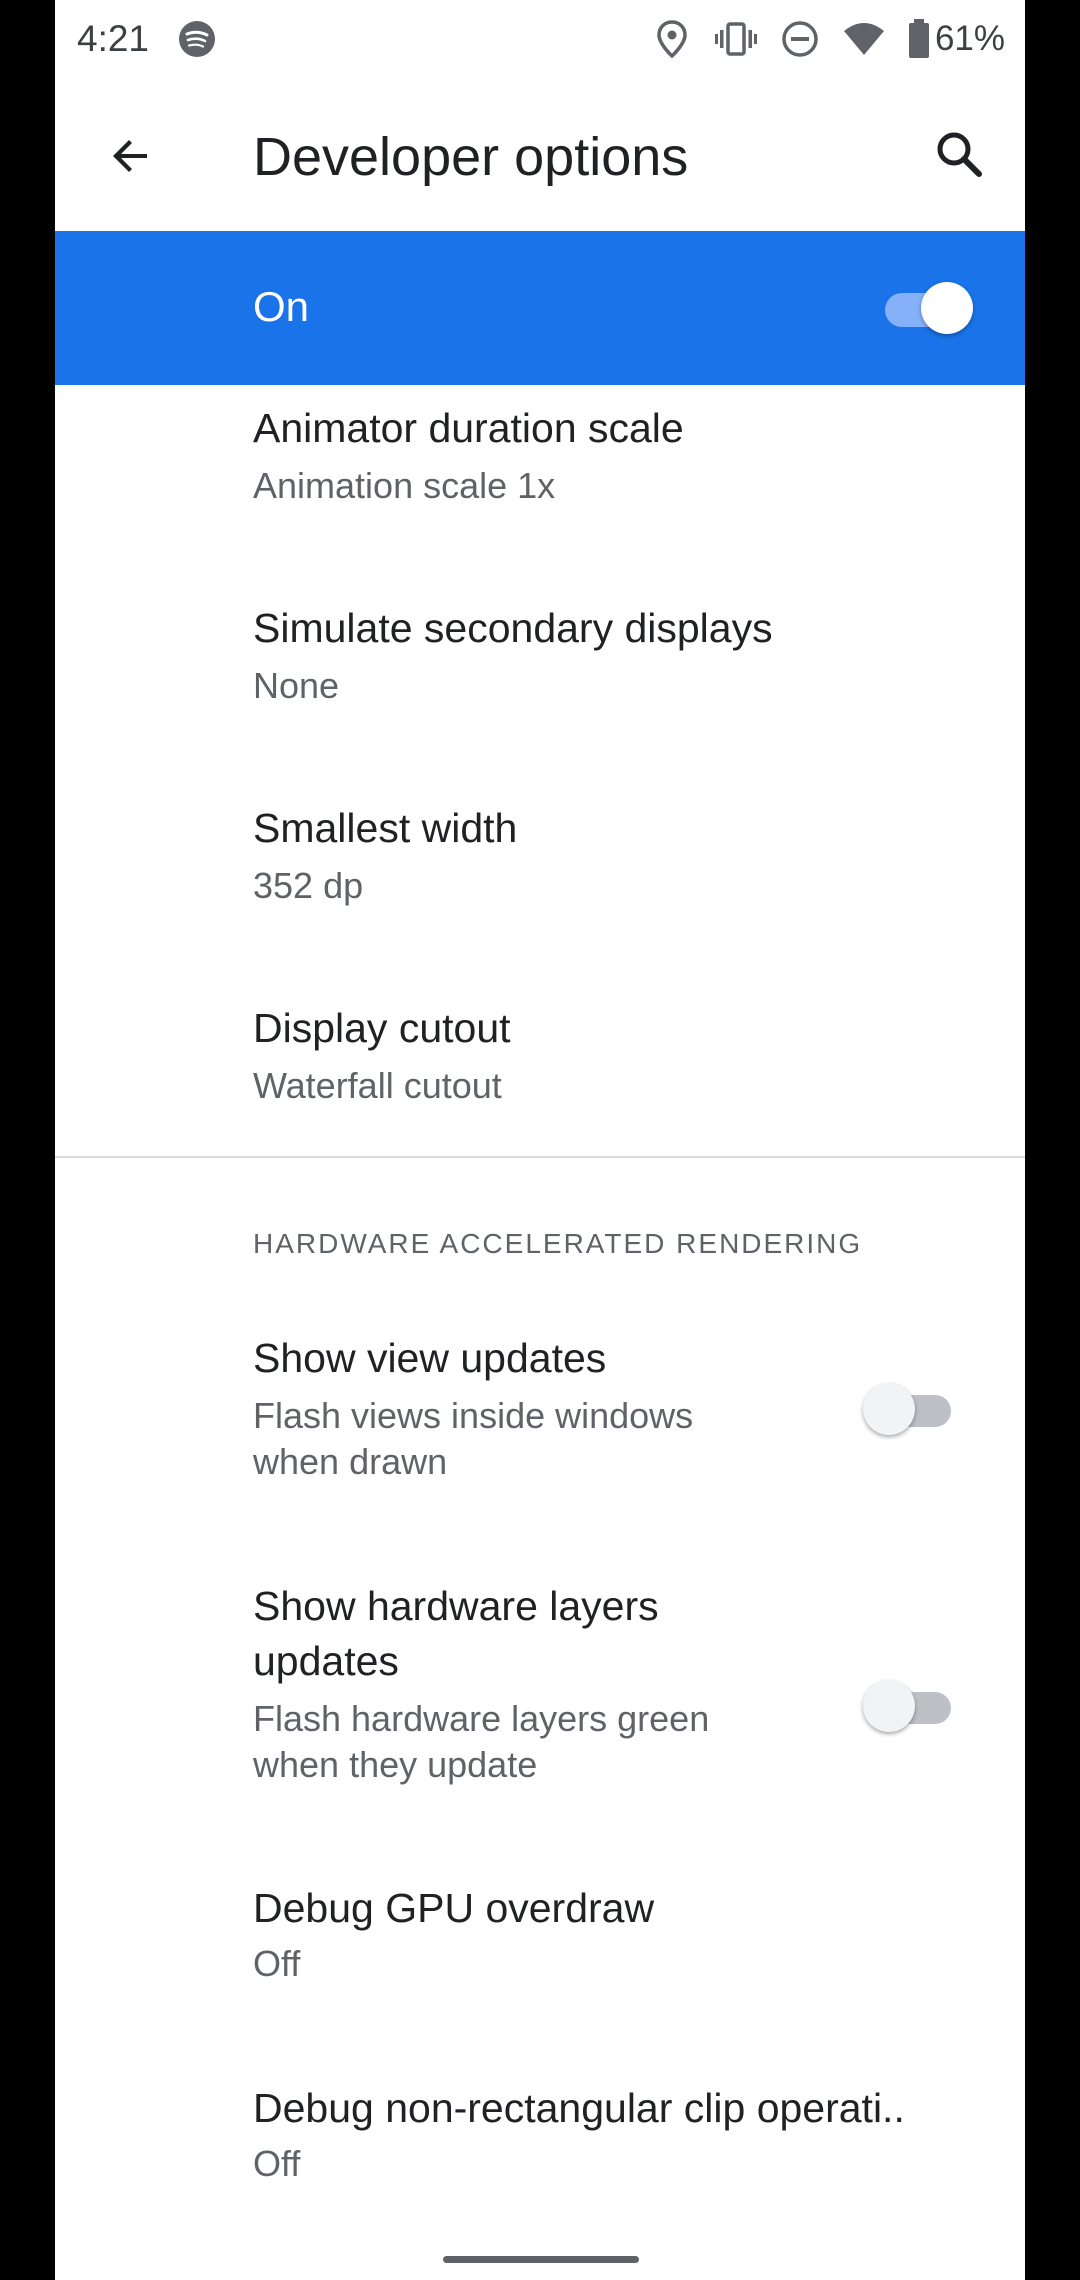 The image size is (1080, 2280). I want to click on setting-summary: Animation scale 1x, so click(404, 485).